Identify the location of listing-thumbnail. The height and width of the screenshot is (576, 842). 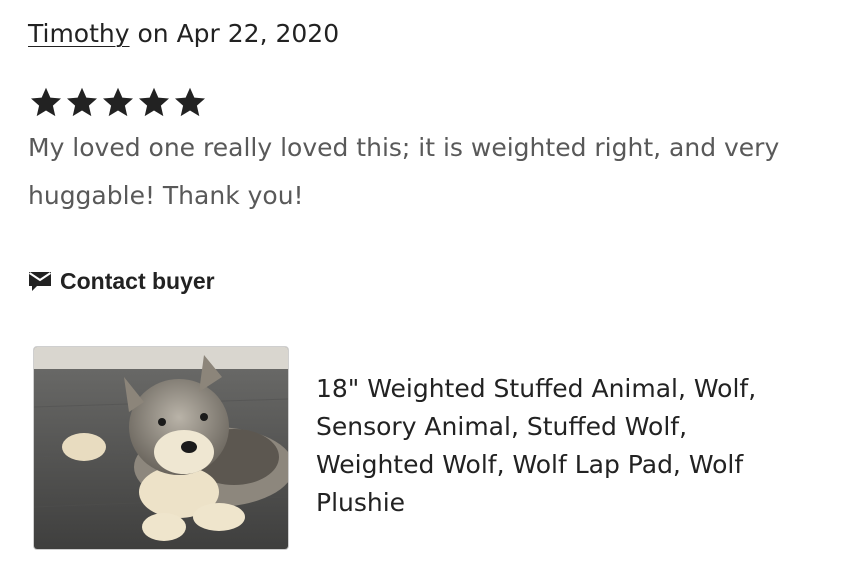
(161, 448).